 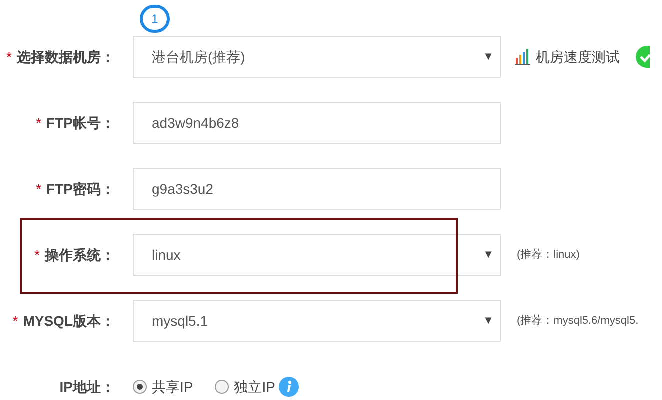 I want to click on dropdown: 港台机房(推荐) ▼, so click(x=317, y=57).